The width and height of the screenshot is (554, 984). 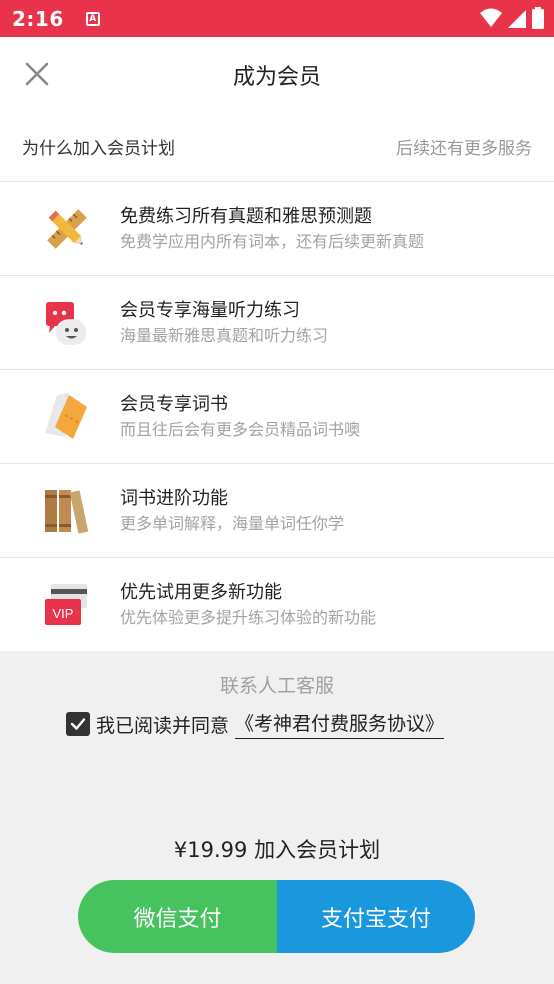 I want to click on payment-buttons: 微信支付 支付宝支付, so click(x=276, y=916).